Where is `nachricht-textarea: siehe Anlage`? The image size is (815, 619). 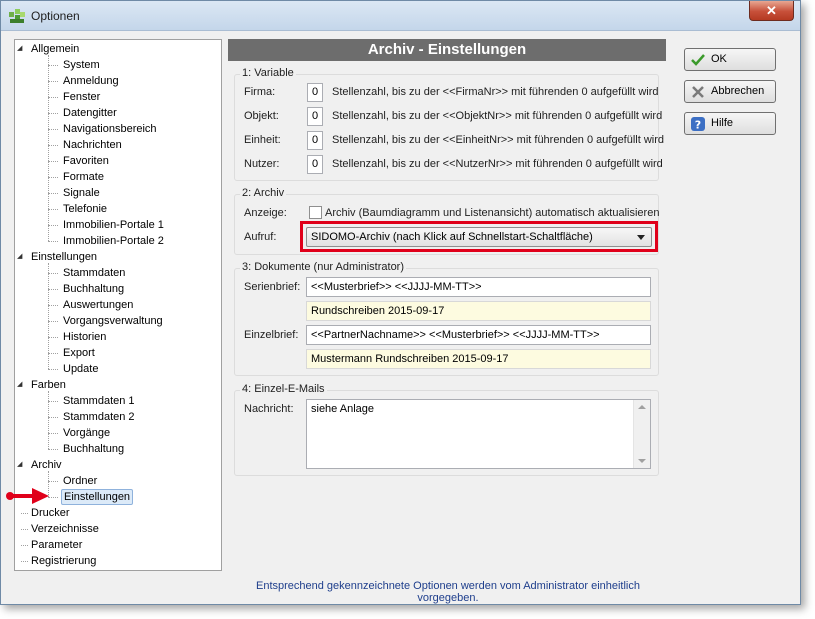
nachricht-textarea: siehe Anlage is located at coordinates (478, 434).